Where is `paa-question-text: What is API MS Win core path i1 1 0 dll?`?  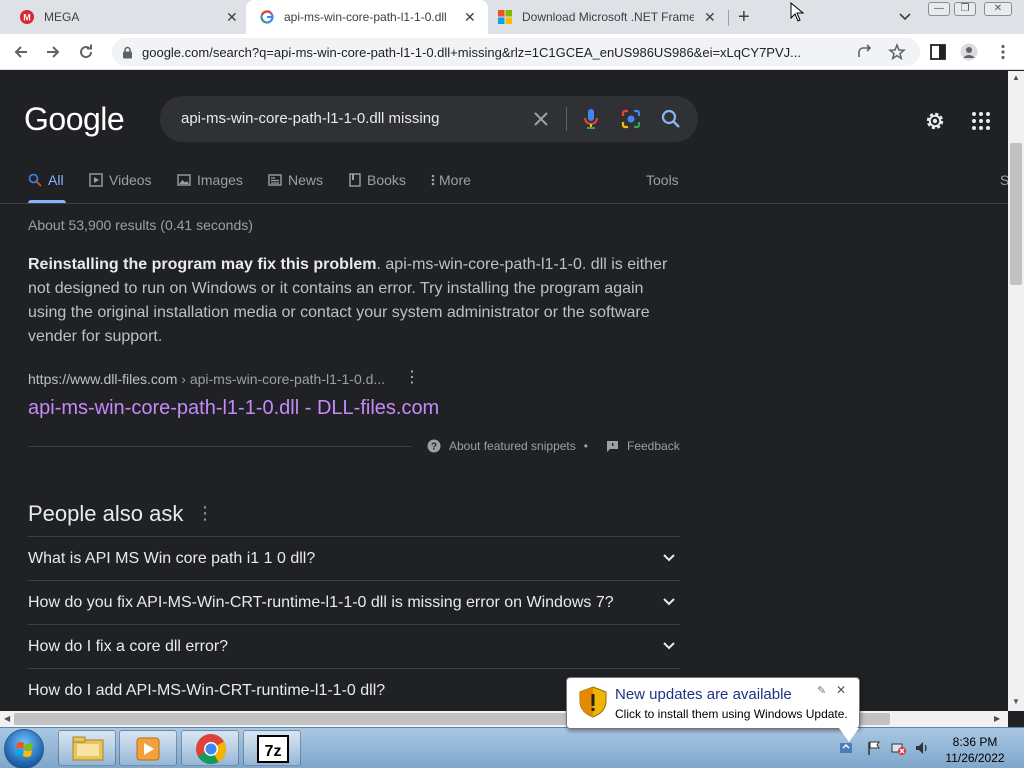 paa-question-text: What is API MS Win core path i1 1 0 dll? is located at coordinates (172, 558).